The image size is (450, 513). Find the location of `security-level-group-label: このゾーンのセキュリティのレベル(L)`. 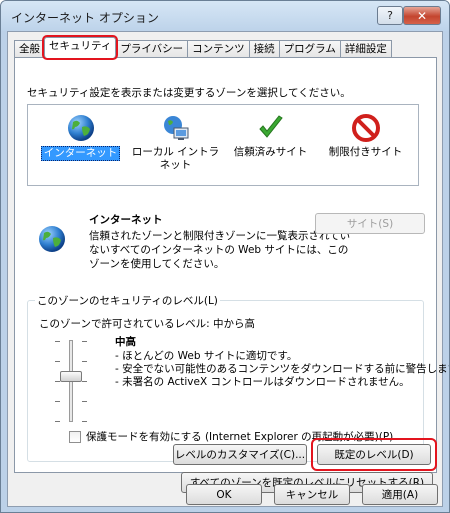

security-level-group-label: このゾーンのセキュリティのレベル(L) is located at coordinates (127, 300).